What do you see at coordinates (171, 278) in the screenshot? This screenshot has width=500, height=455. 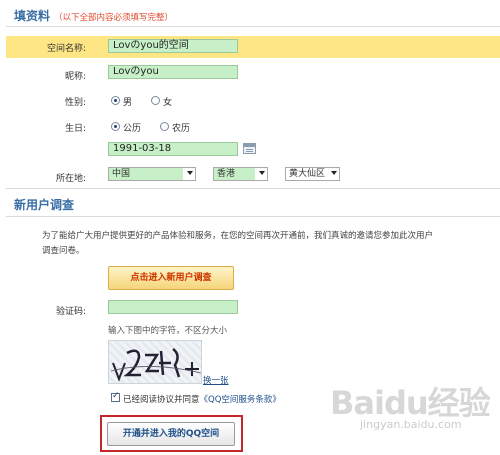 I see `survey-button: 点击进入新用户调查` at bounding box center [171, 278].